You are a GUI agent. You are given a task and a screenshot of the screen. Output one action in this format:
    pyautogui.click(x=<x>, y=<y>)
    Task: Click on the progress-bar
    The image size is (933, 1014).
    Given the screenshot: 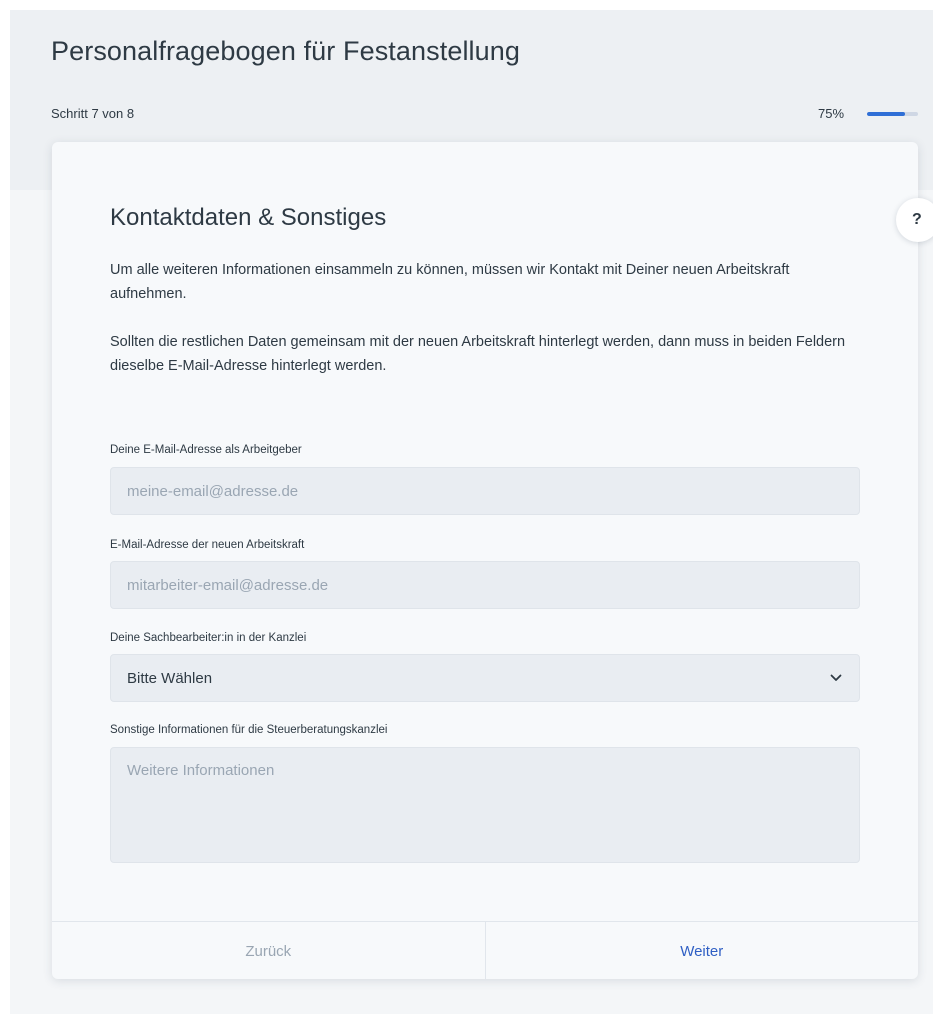 What is the action you would take?
    pyautogui.click(x=892, y=114)
    